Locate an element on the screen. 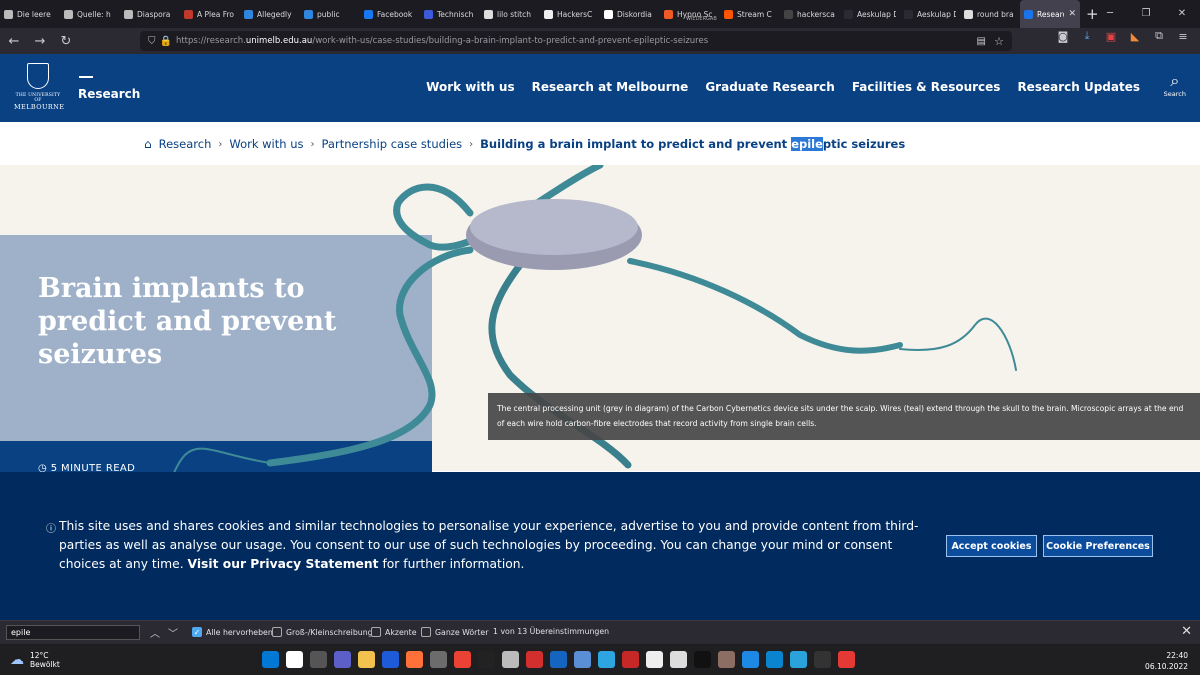  browser-tab: Researc ✕ is located at coordinates (1050, 14).